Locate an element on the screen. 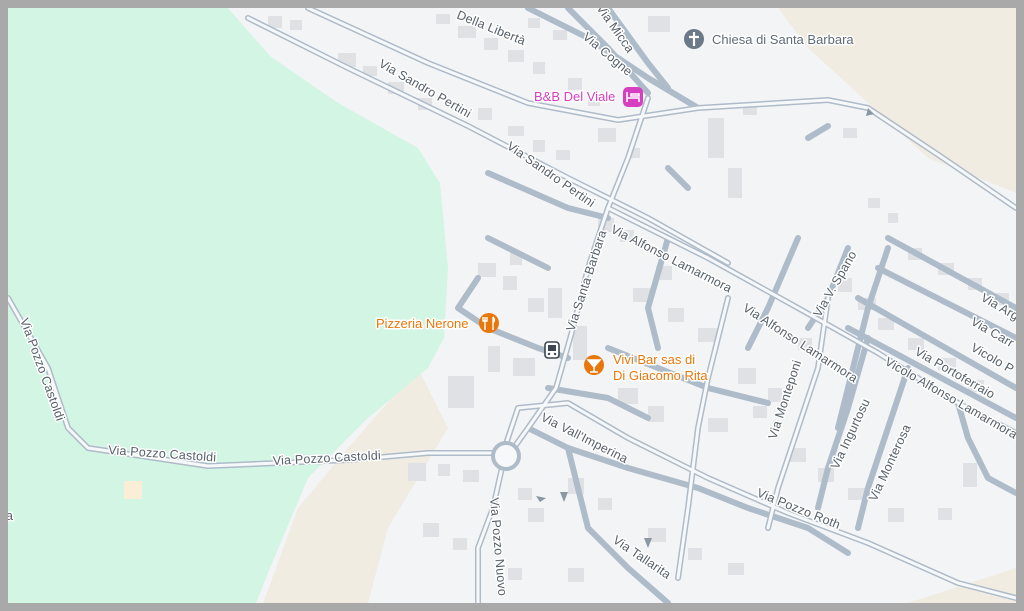 This screenshot has height=611, width=1024. bed-icon is located at coordinates (633, 97).